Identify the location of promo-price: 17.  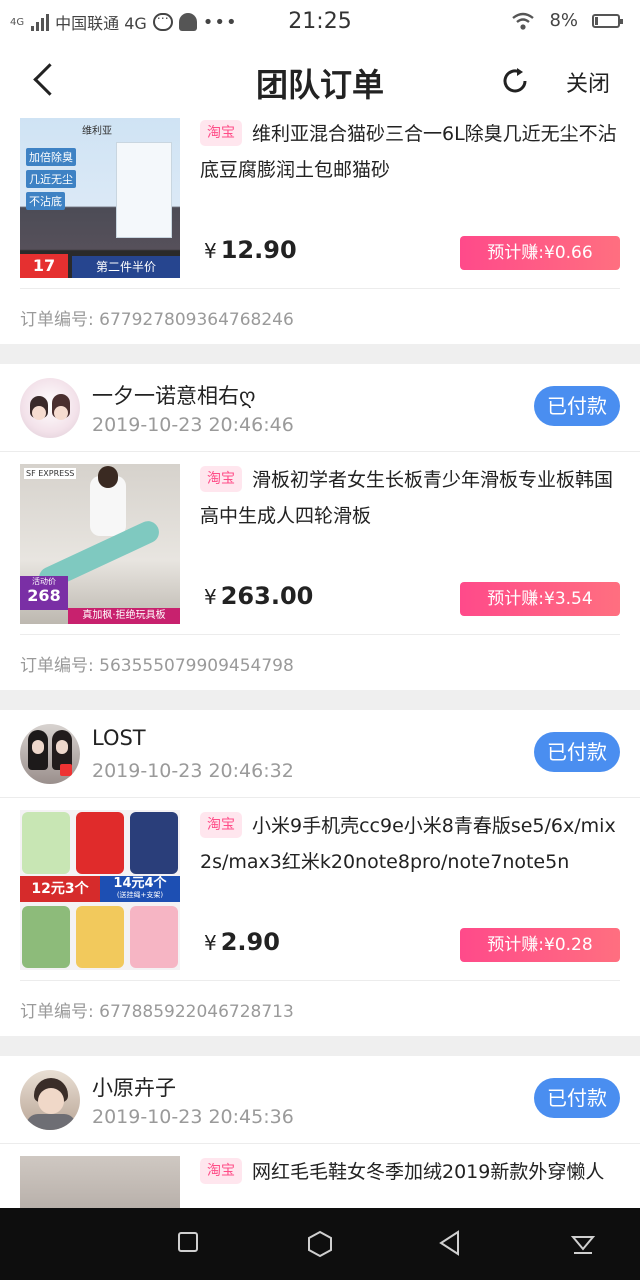
(44, 266).